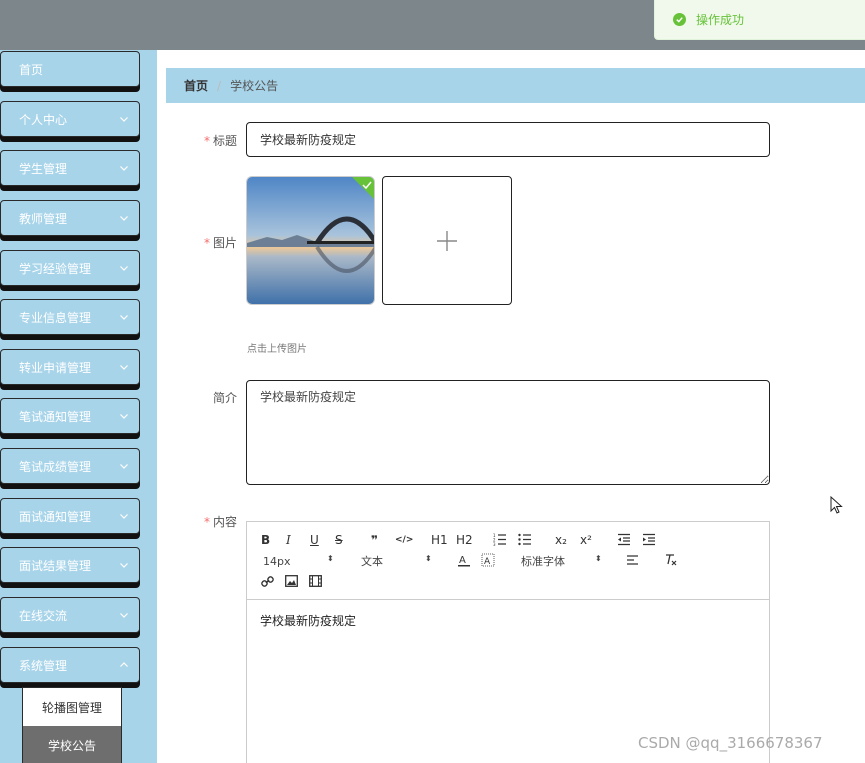  Describe the element at coordinates (220, 243) in the screenshot. I see `image-label: * 图片` at that location.